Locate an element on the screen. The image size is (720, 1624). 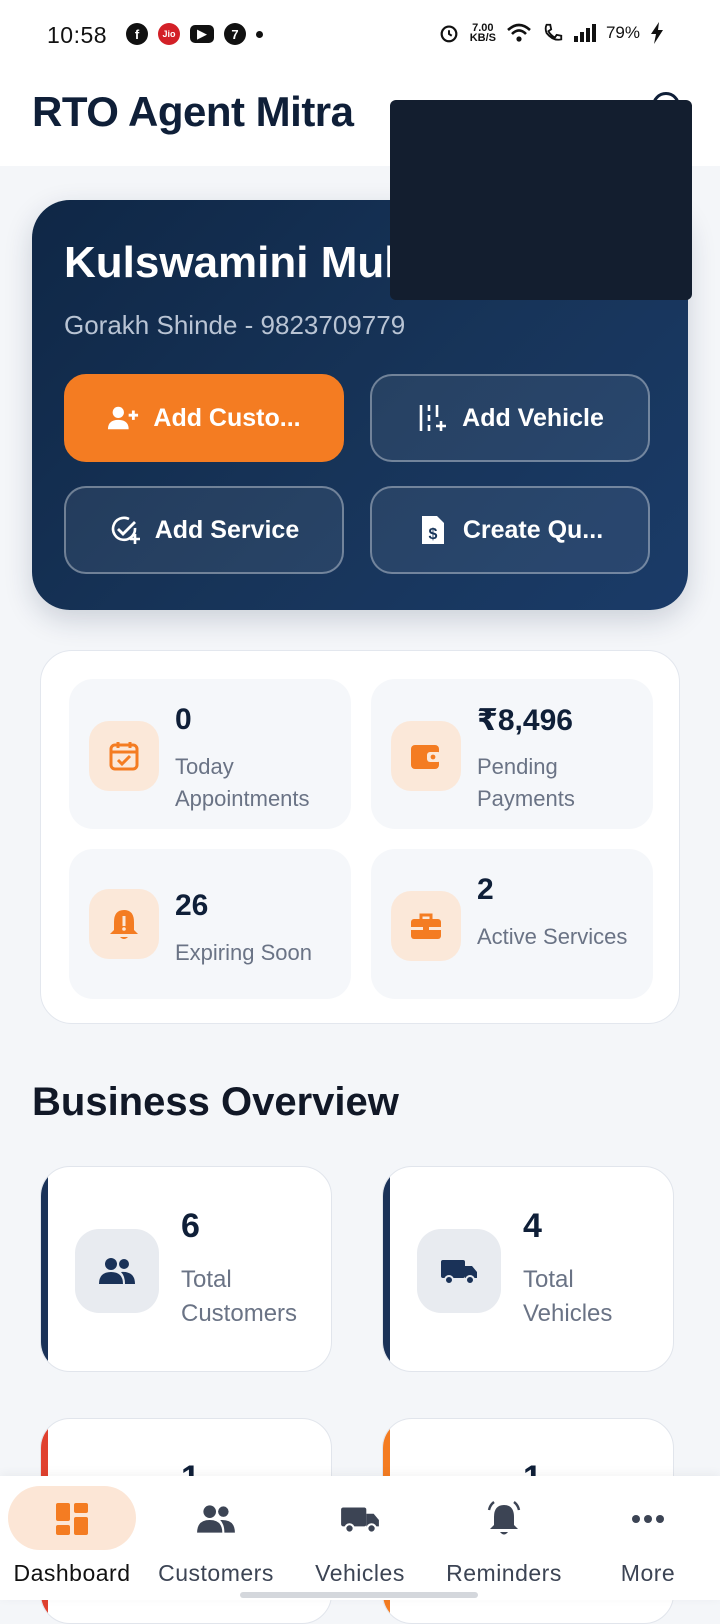
nav-label: More is located at coordinates (648, 1573).